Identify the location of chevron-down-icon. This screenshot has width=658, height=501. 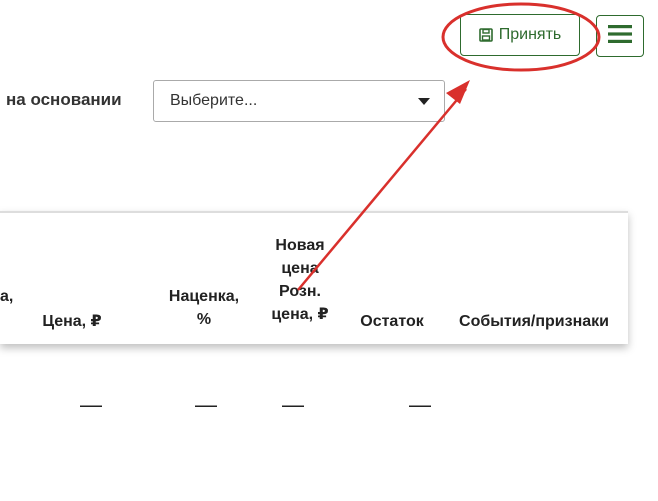
(424, 101).